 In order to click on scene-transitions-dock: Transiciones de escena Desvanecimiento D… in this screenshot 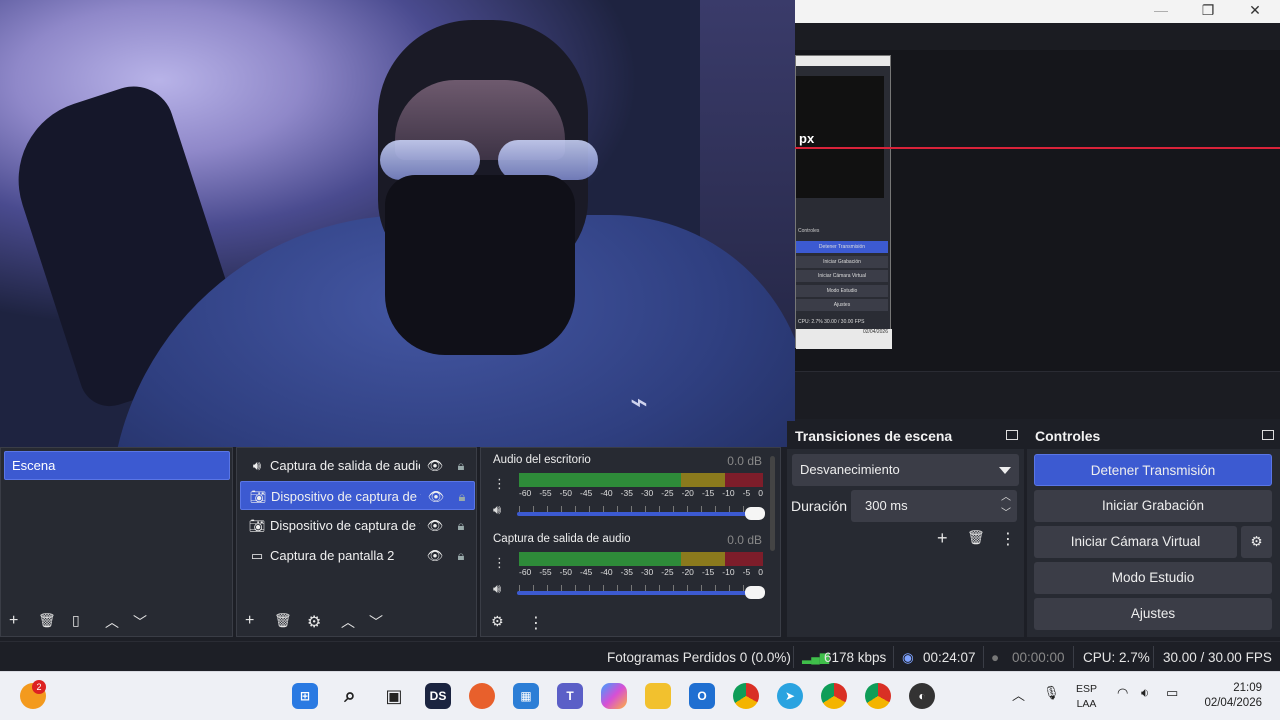, I will do `click(905, 529)`.